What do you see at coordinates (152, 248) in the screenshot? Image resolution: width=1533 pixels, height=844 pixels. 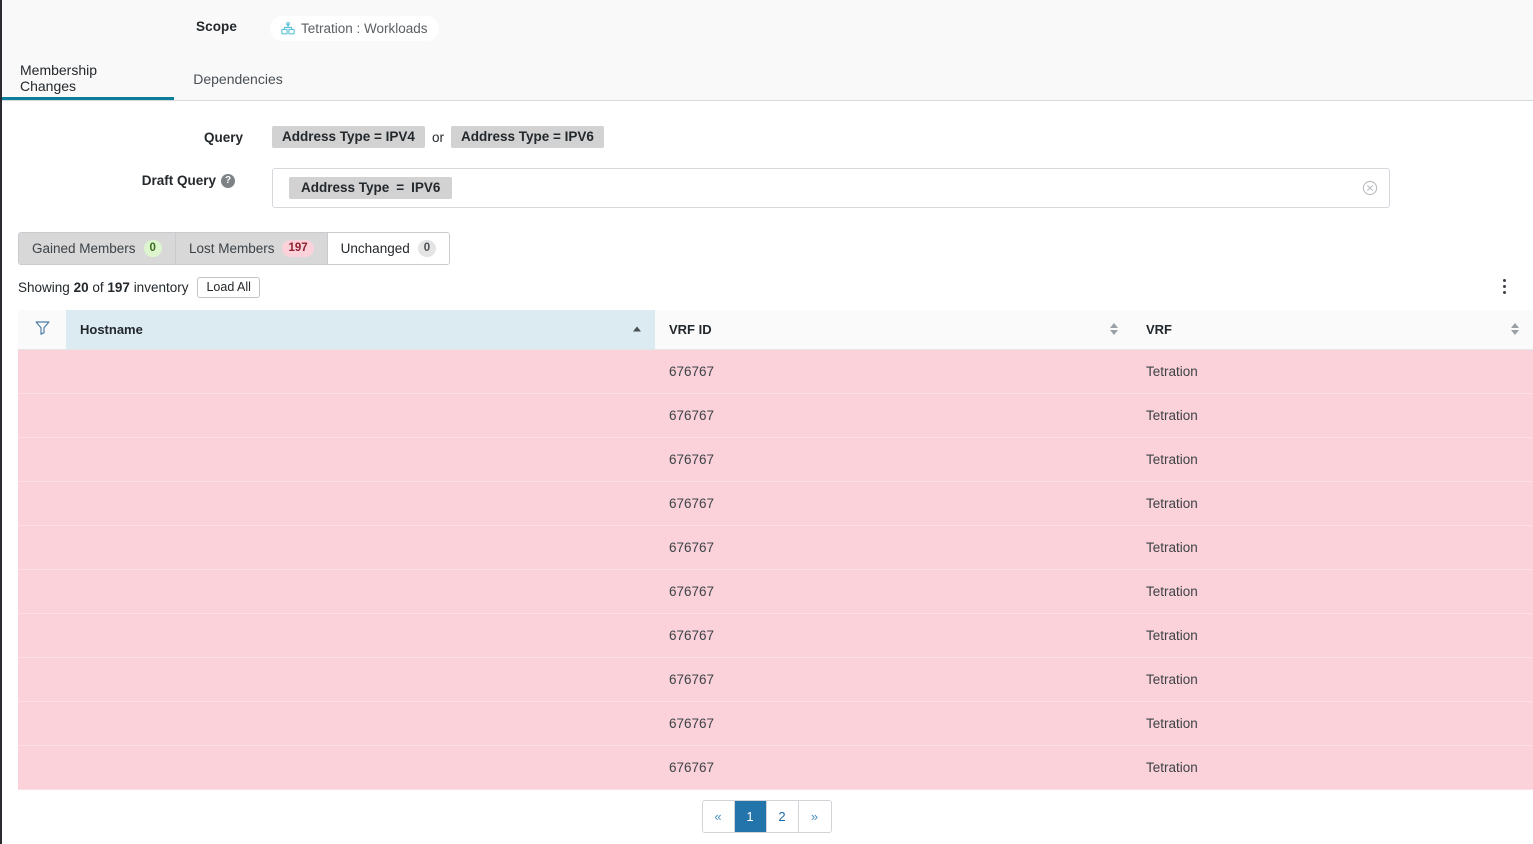 I see `tab-gained-members-count: 0` at bounding box center [152, 248].